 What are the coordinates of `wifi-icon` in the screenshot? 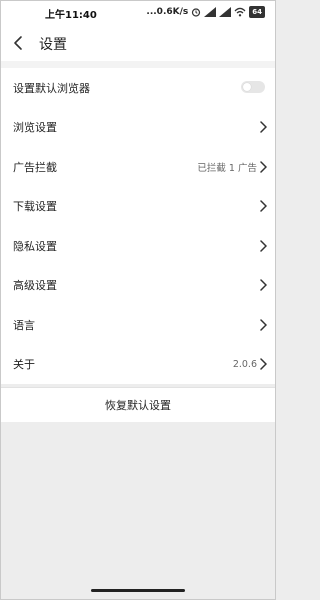 It's located at (240, 12).